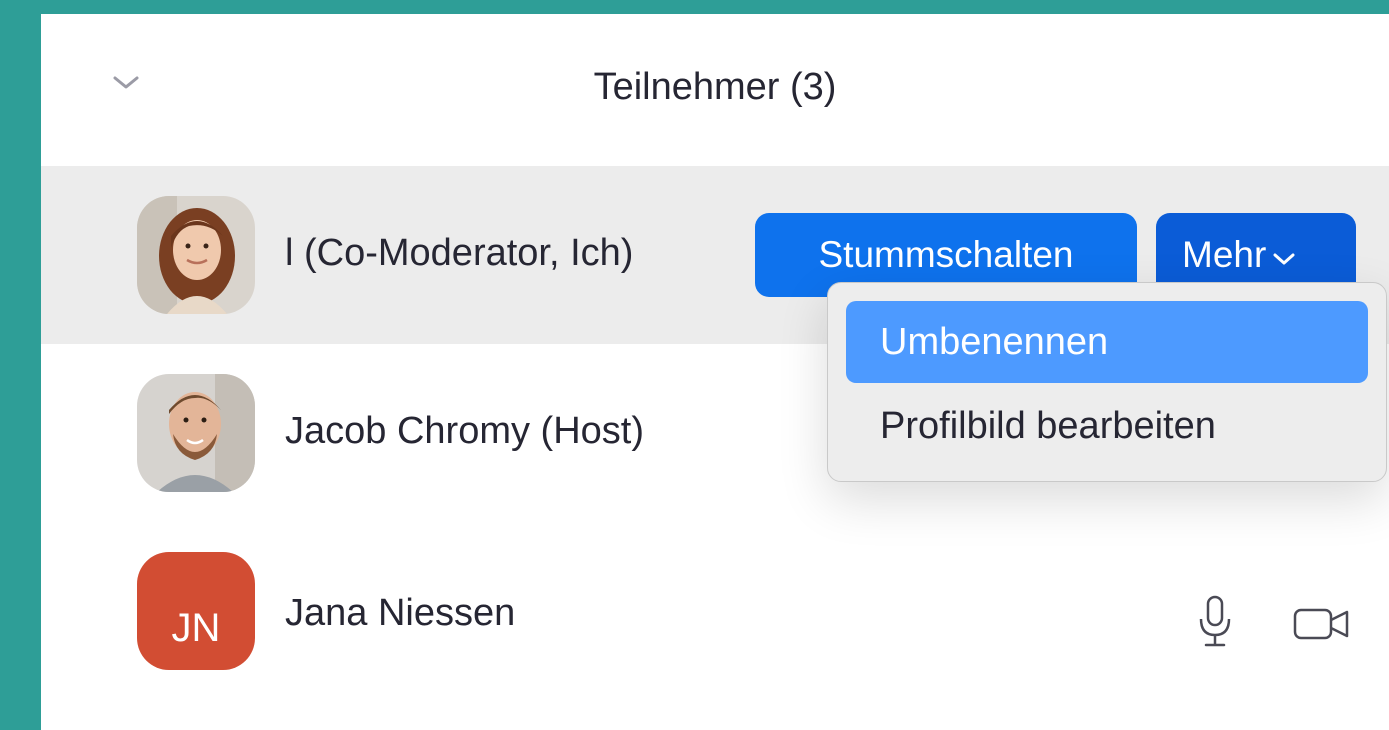 The height and width of the screenshot is (730, 1389). Describe the element at coordinates (1284, 255) in the screenshot. I see `chevron-down-icon` at that location.